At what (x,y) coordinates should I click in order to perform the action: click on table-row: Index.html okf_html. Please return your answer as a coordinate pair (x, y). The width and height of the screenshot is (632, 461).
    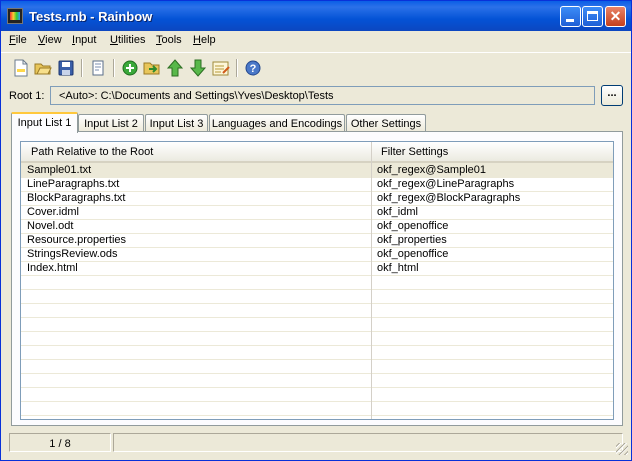
    Looking at the image, I should click on (317, 268).